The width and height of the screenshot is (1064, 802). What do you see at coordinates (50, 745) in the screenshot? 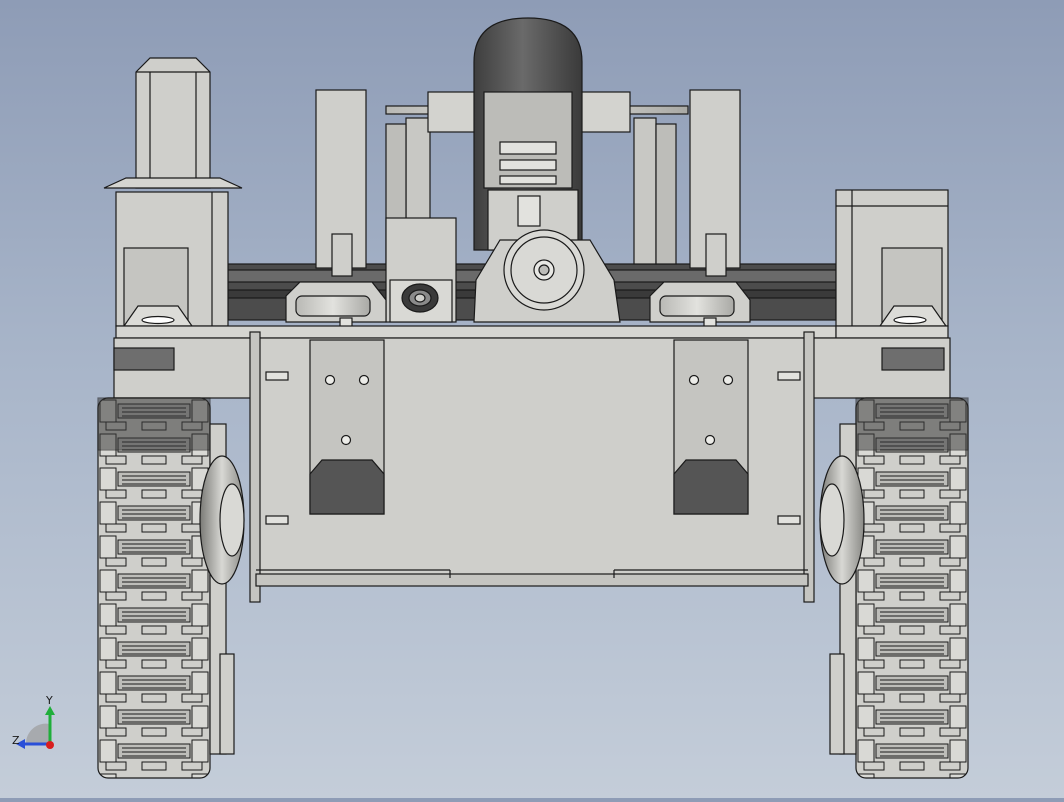
I see `x-axis-dot` at bounding box center [50, 745].